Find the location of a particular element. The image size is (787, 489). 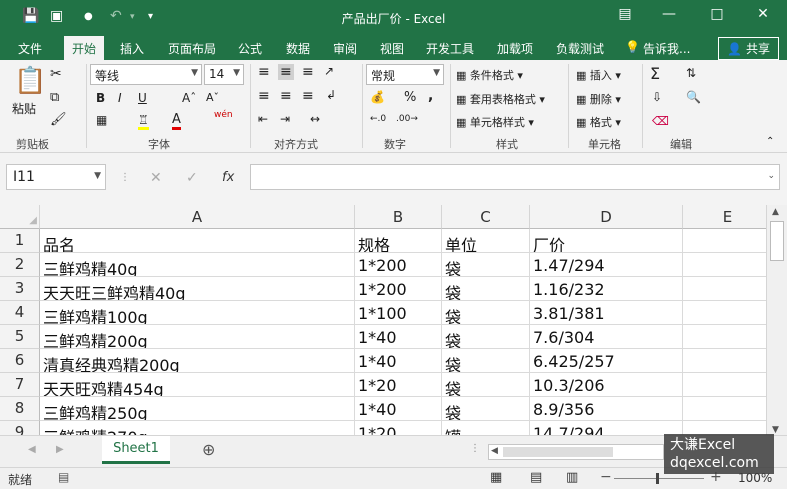

select-all-corner: ◢ is located at coordinates (20, 217).